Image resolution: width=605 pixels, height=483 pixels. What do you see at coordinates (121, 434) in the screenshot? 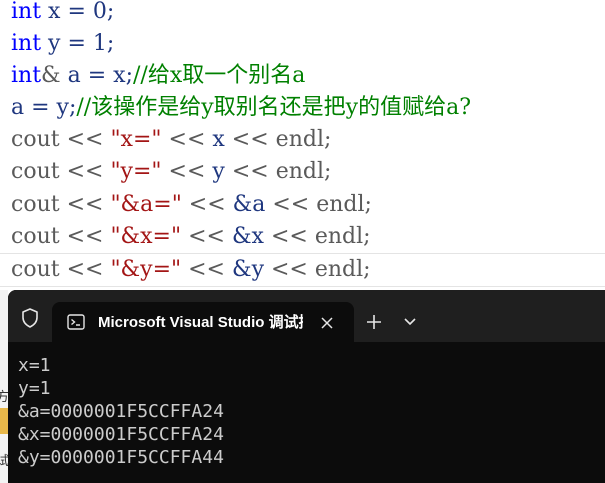
I see `output-line: &x=0000001F5CCFFA24` at bounding box center [121, 434].